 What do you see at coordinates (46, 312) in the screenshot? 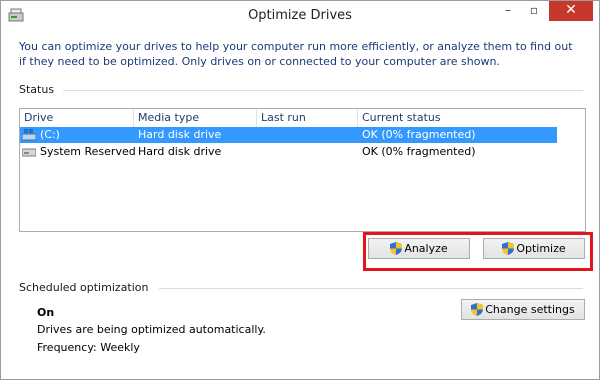
I see `schedule-state: On` at bounding box center [46, 312].